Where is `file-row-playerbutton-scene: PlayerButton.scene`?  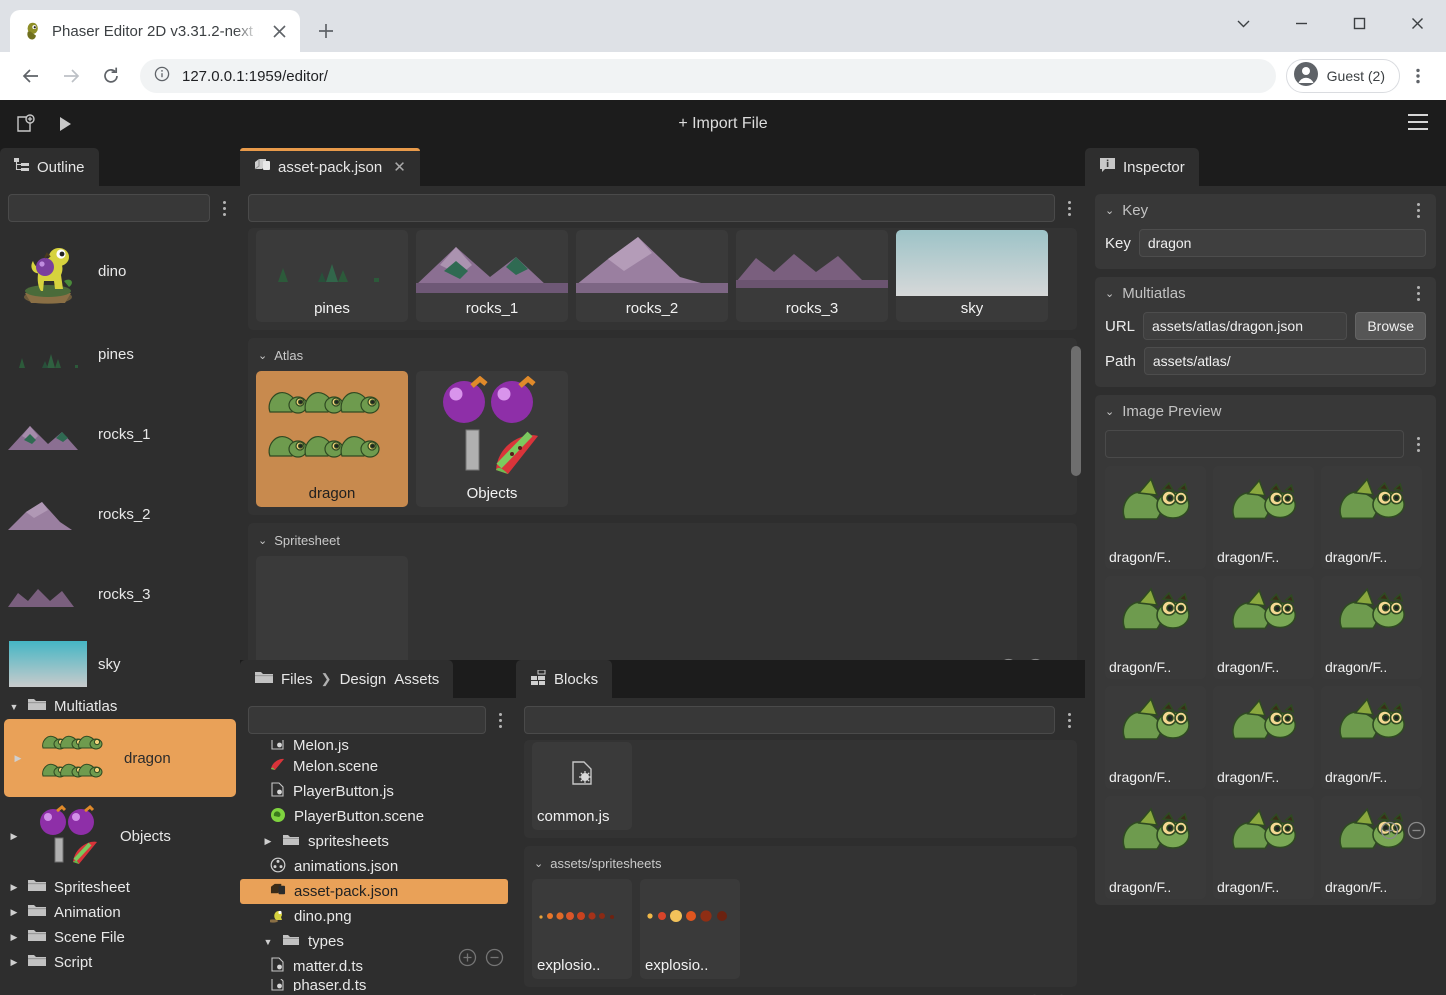 file-row-playerbutton-scene: PlayerButton.scene is located at coordinates (378, 816).